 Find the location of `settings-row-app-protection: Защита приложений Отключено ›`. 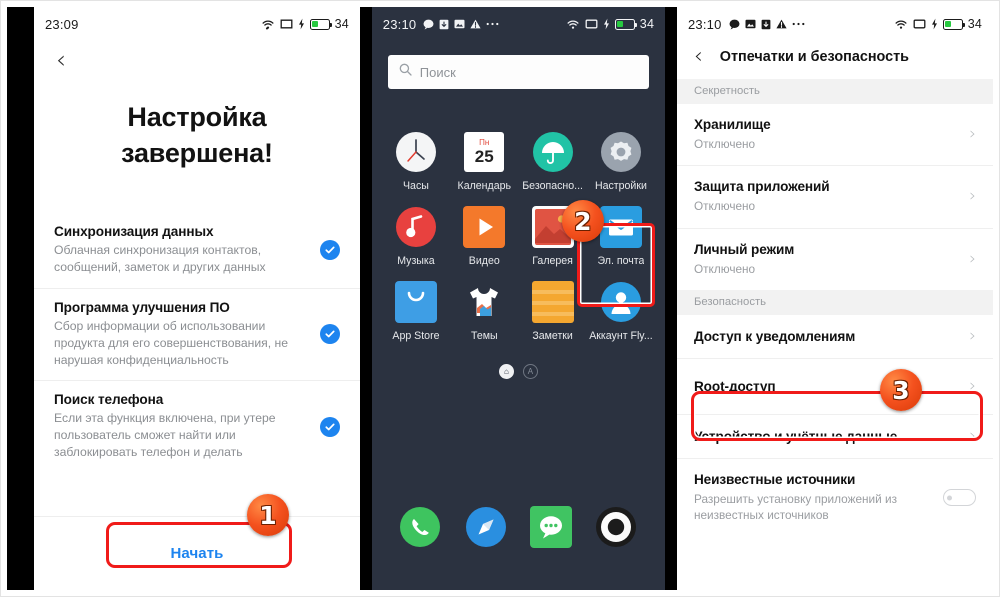

settings-row-app-protection: Защита приложений Отключено › is located at coordinates (835, 196).